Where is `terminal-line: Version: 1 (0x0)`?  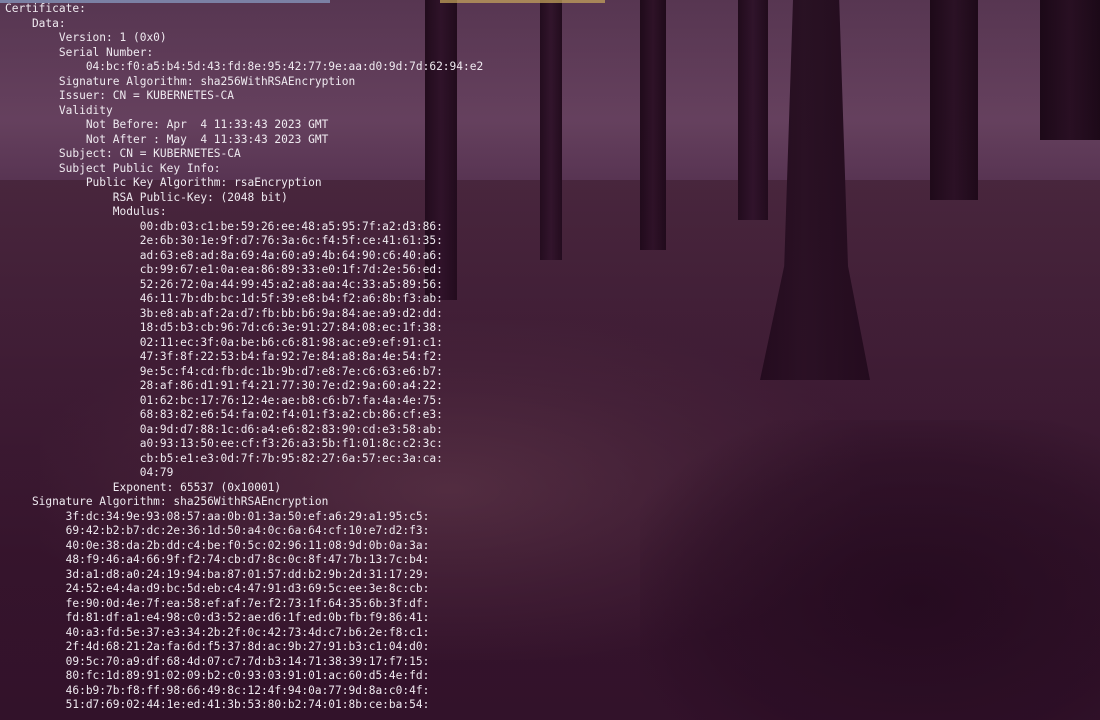 terminal-line: Version: 1 (0x0) is located at coordinates (86, 37).